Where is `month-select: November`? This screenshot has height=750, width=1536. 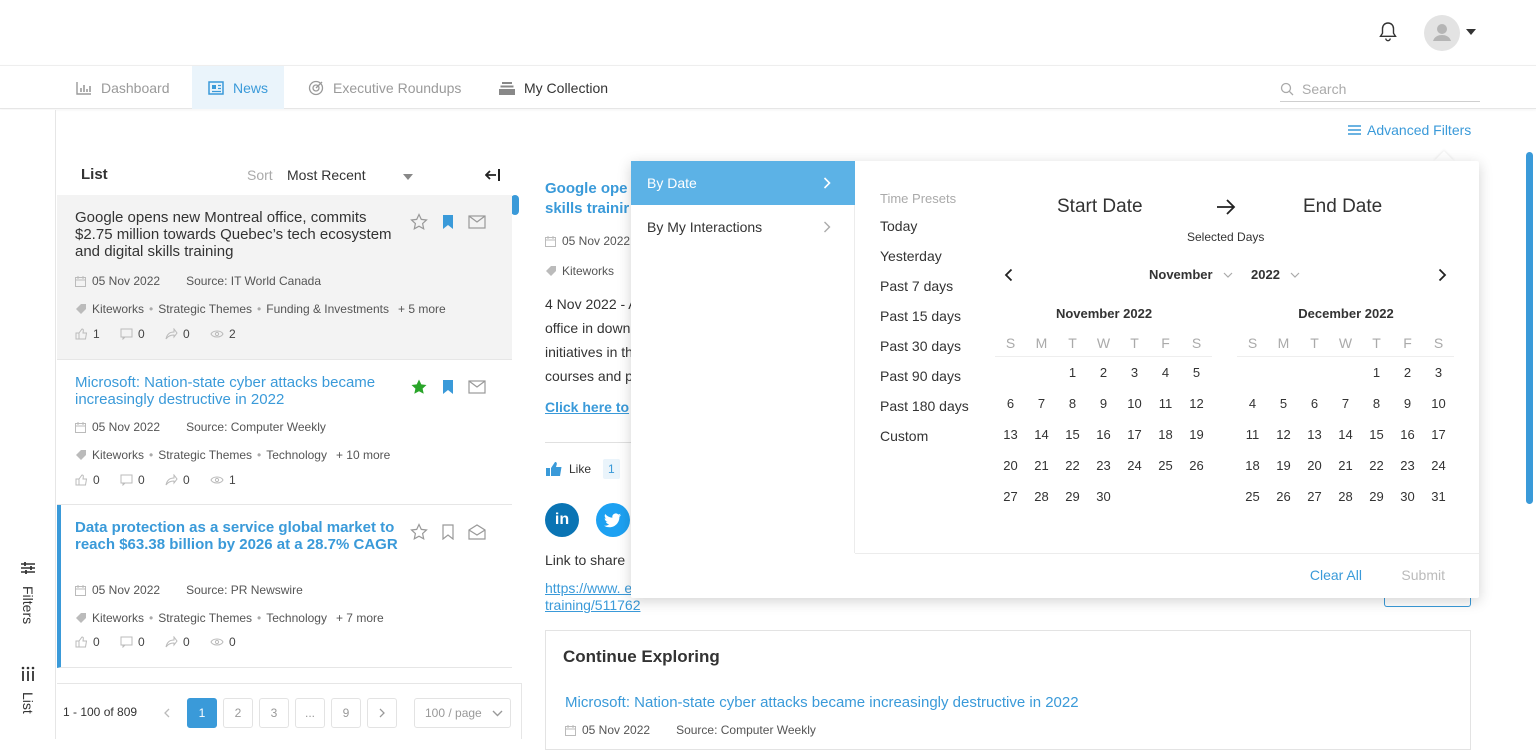
month-select: November is located at coordinates (1191, 274).